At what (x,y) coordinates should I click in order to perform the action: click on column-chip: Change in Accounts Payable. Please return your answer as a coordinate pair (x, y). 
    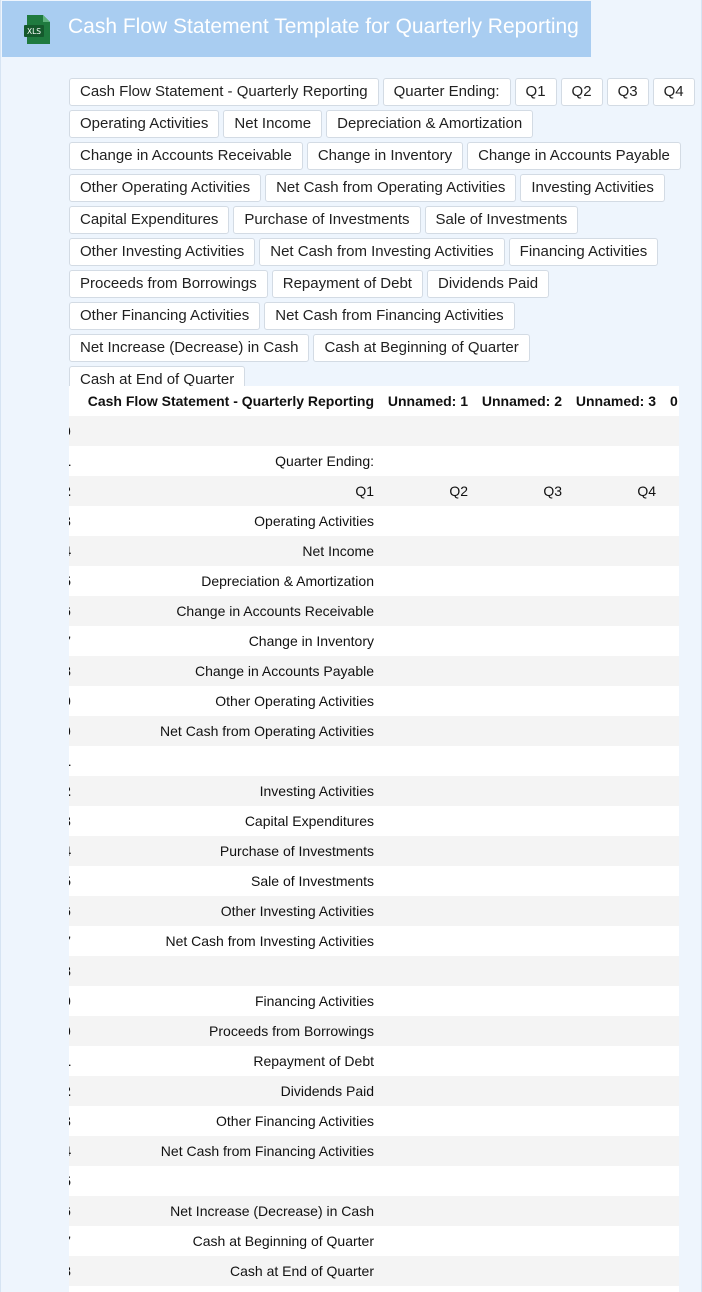
    Looking at the image, I should click on (574, 156).